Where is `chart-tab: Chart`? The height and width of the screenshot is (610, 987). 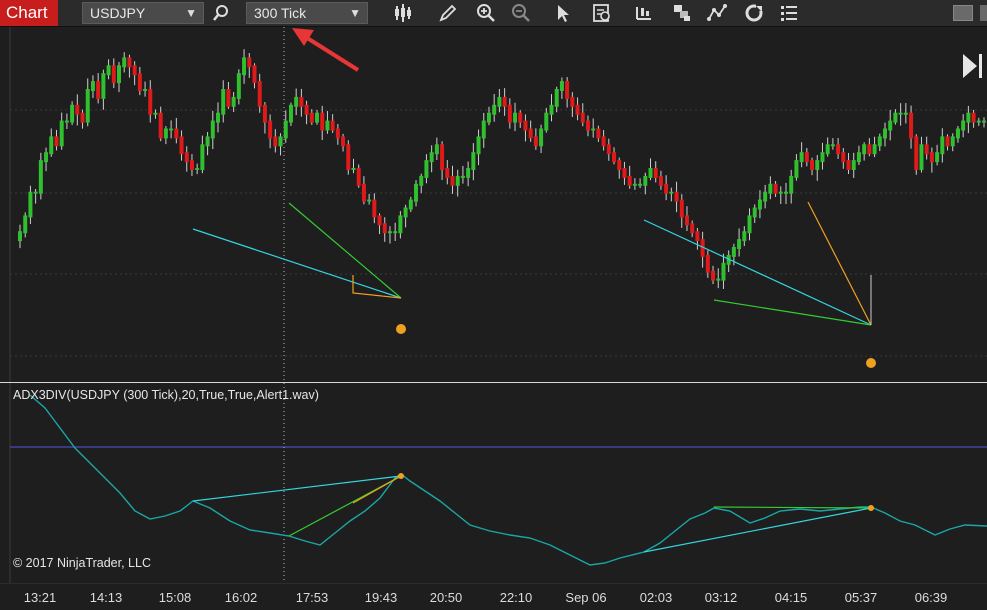
chart-tab: Chart is located at coordinates (29, 13).